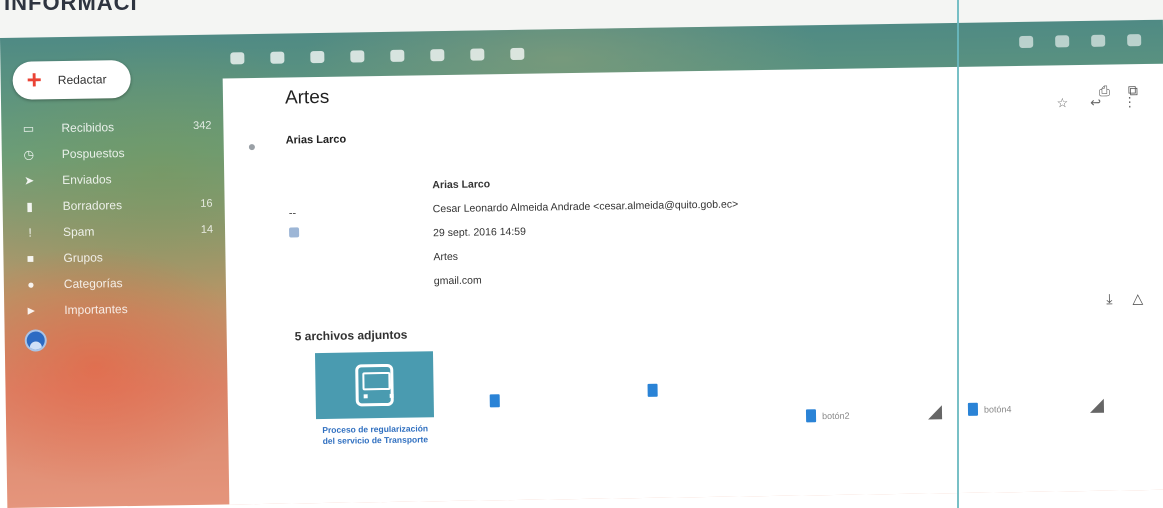  What do you see at coordinates (29, 154) in the screenshot?
I see `clock-icon: ◷` at bounding box center [29, 154].